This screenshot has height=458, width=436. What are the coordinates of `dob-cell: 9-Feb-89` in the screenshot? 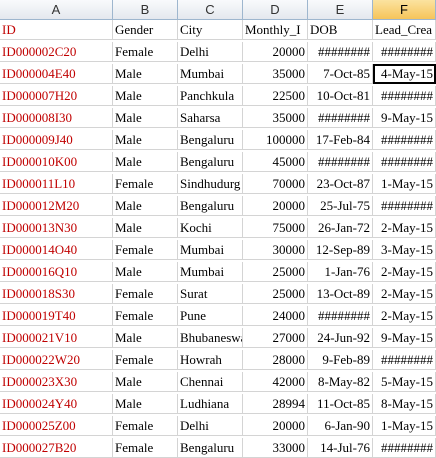 It's located at (340, 360).